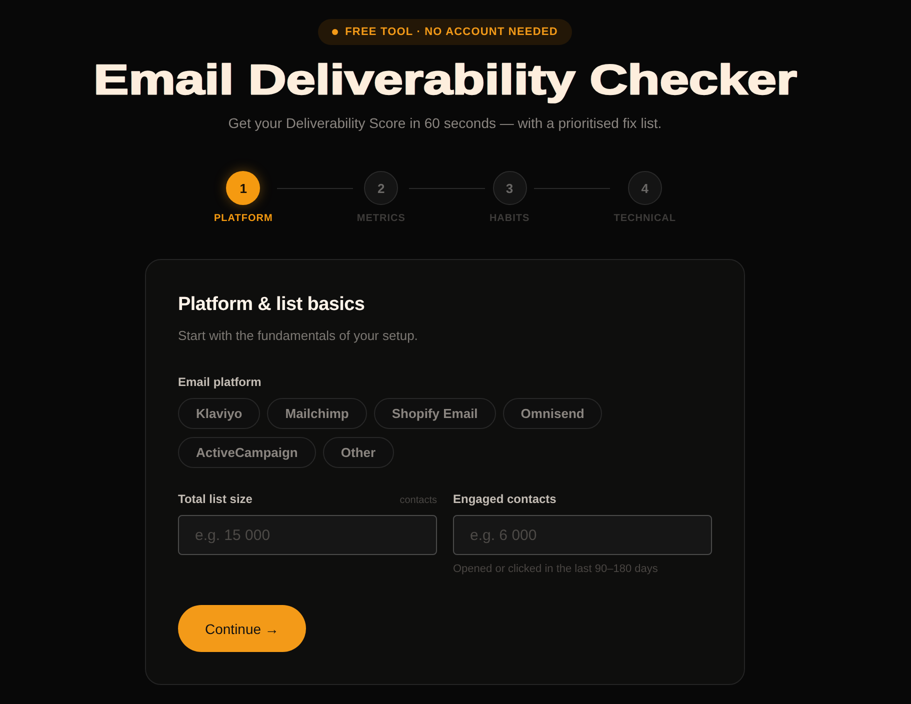 This screenshot has width=911, height=704. Describe the element at coordinates (418, 500) in the screenshot. I see `unit-label: contacts` at that location.